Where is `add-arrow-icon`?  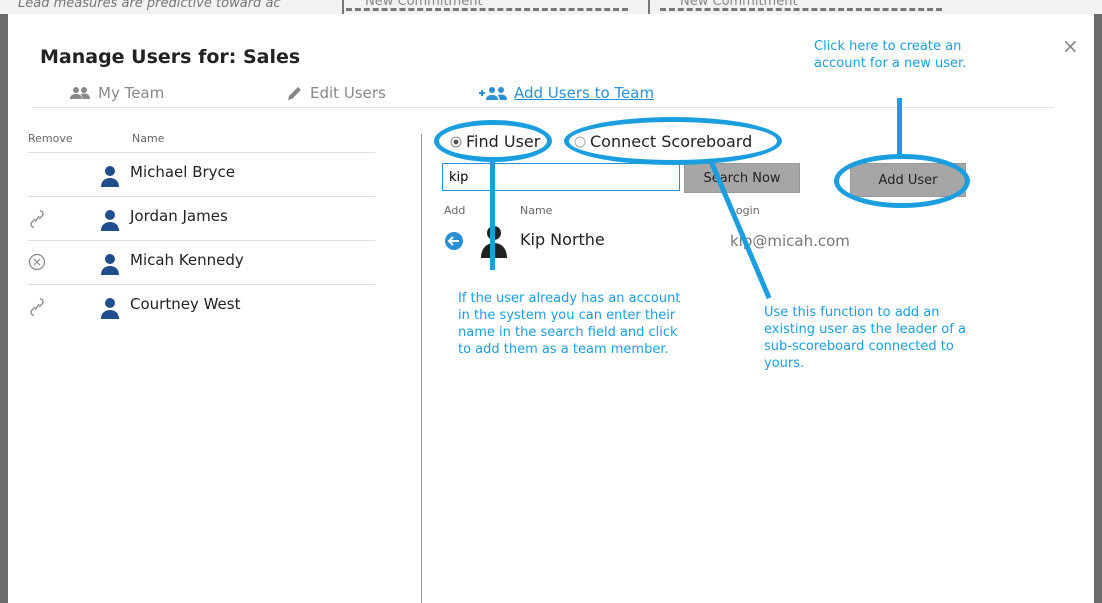 add-arrow-icon is located at coordinates (454, 241).